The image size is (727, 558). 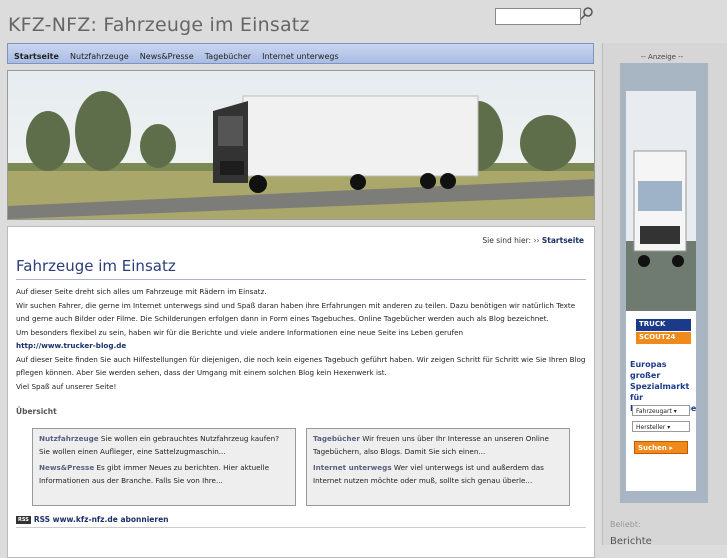 I want to click on ad-label: -- Anzeige --, so click(x=662, y=57).